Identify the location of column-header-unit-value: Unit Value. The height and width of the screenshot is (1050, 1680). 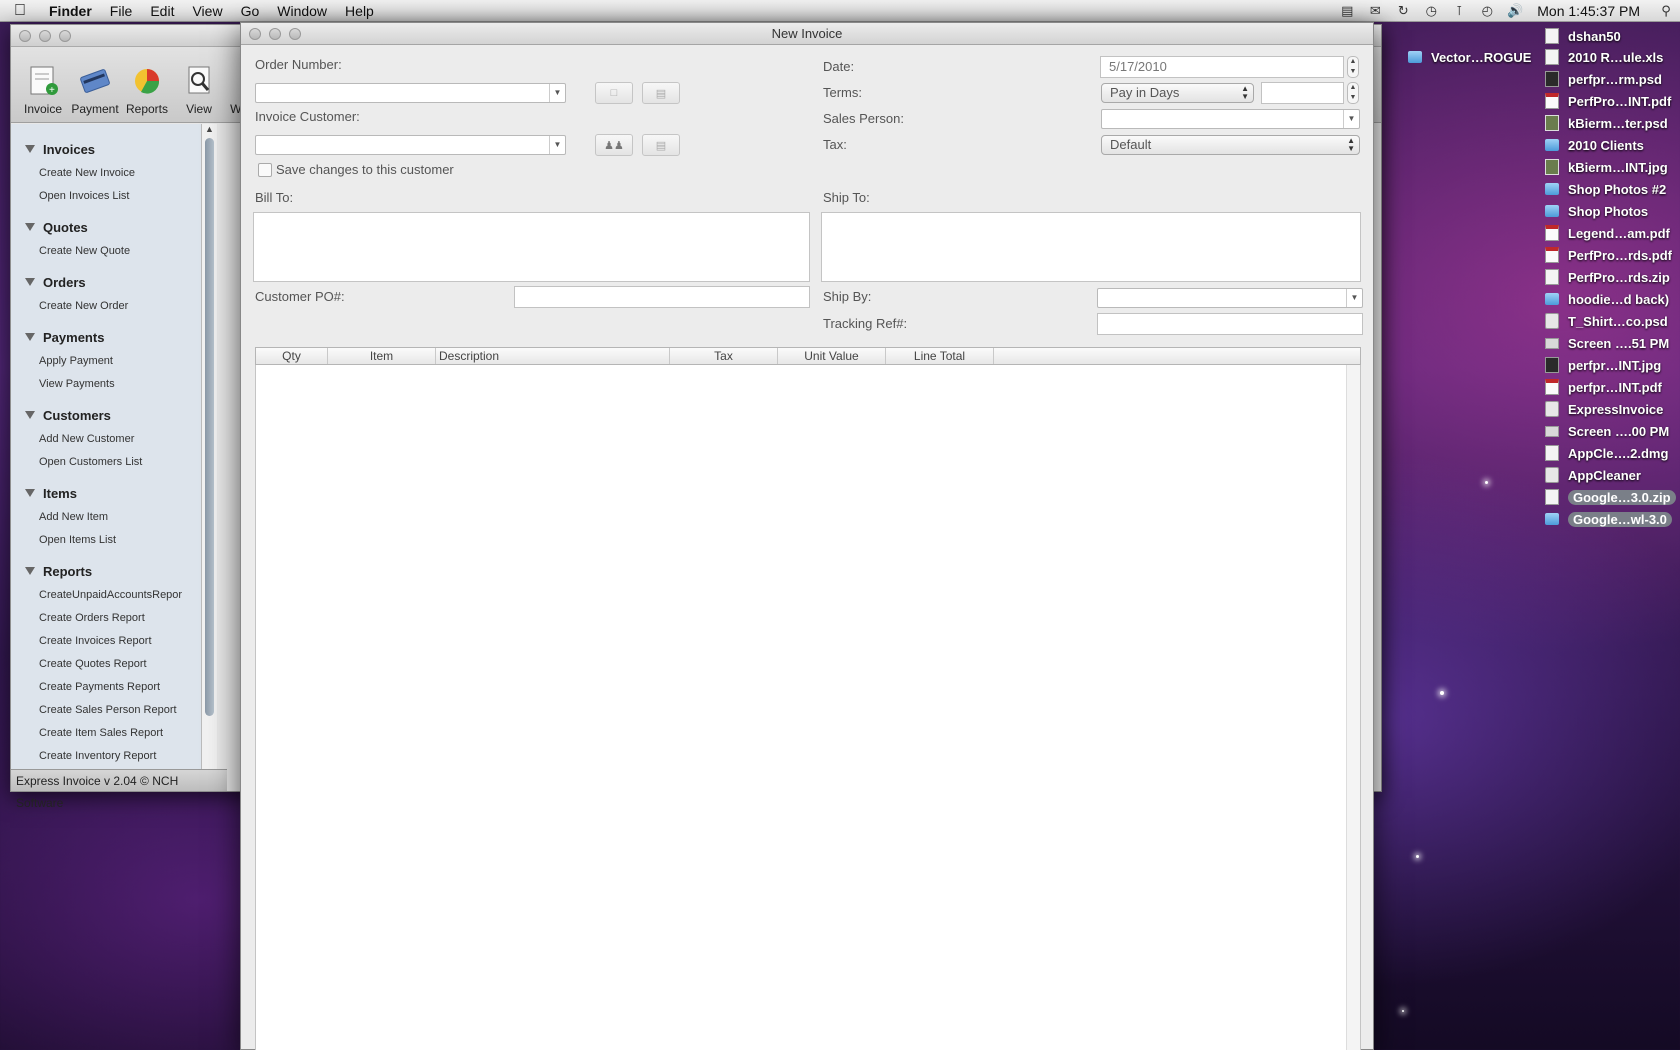
(832, 356).